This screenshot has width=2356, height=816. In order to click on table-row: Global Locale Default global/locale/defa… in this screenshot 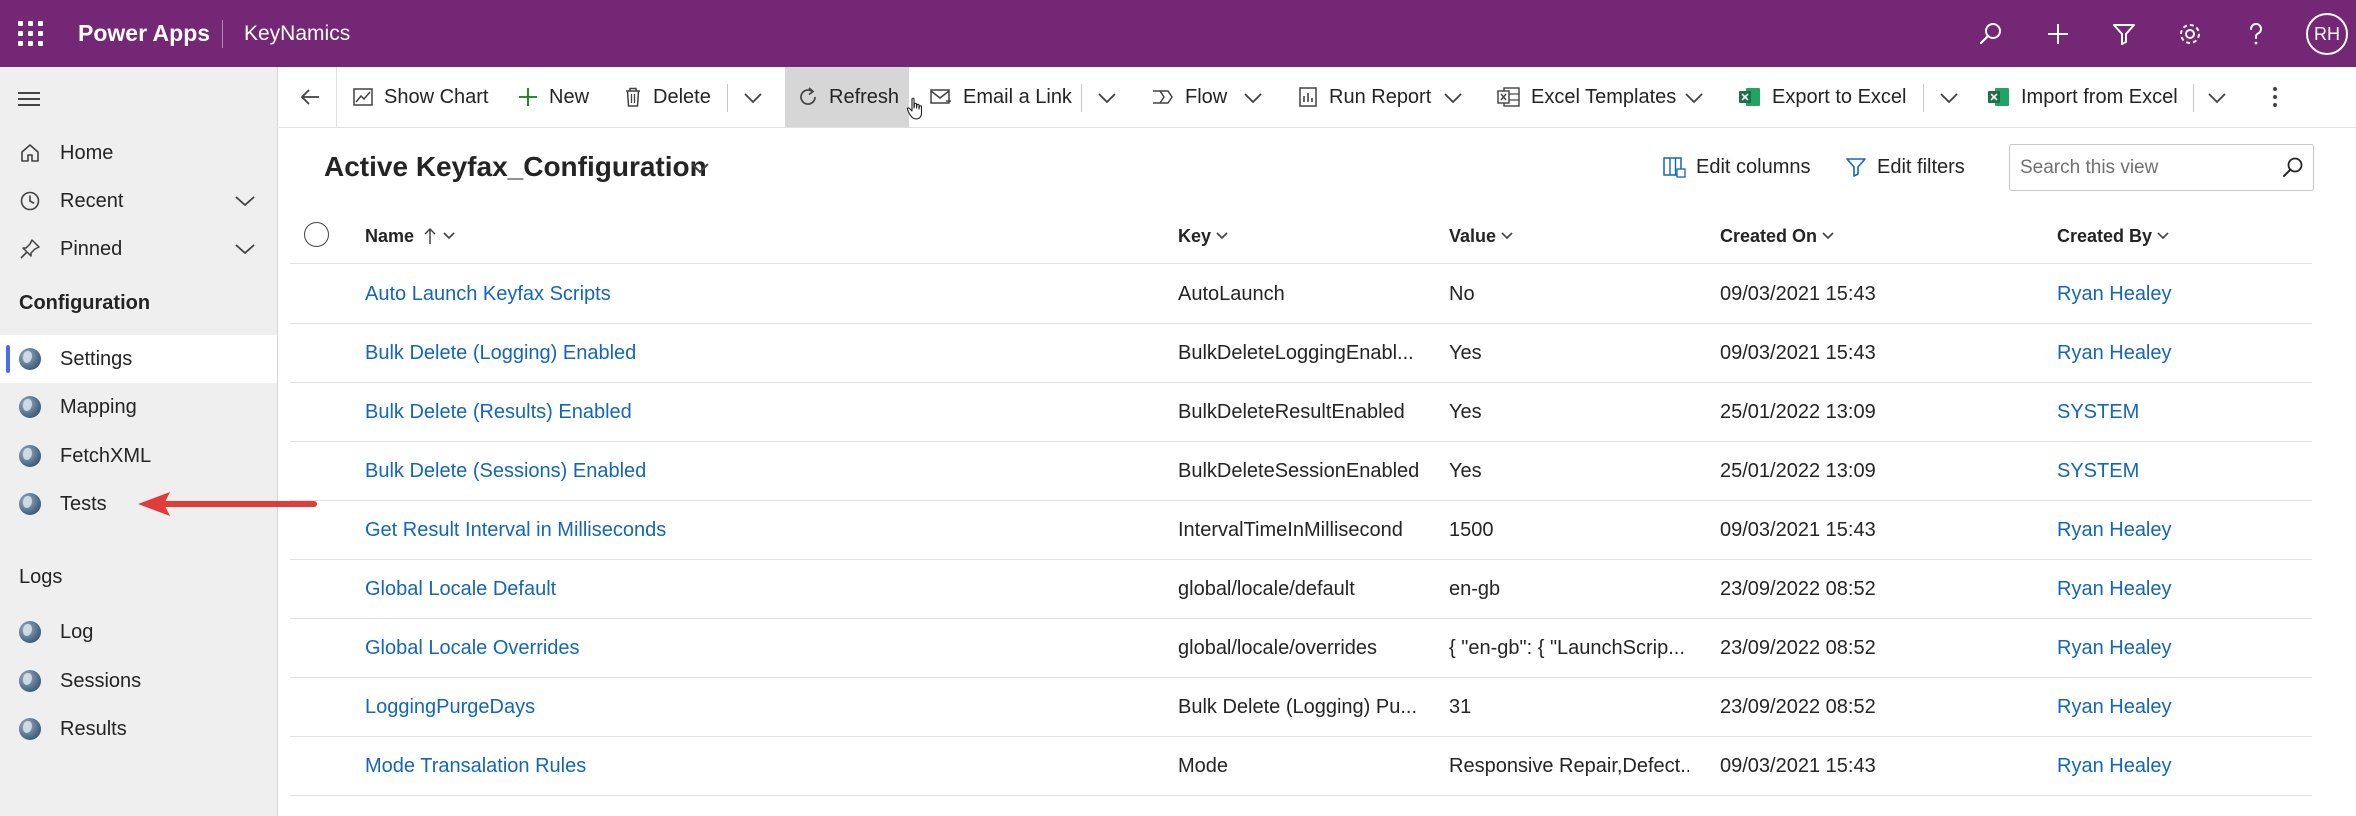, I will do `click(1301, 589)`.